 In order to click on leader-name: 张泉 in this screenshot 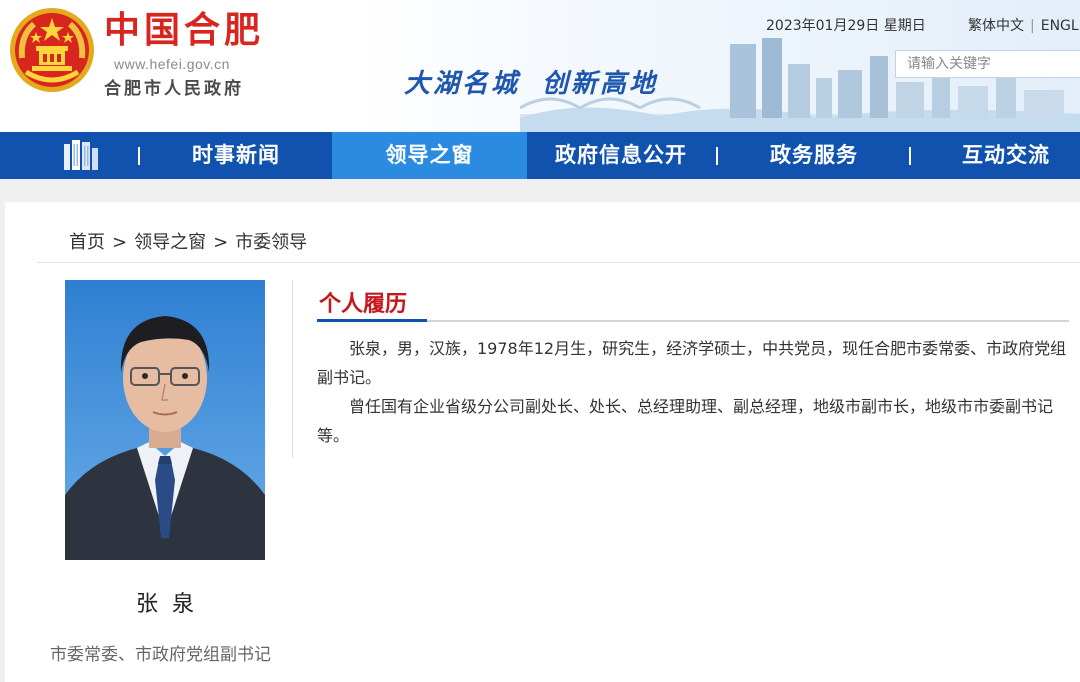, I will do `click(171, 604)`.